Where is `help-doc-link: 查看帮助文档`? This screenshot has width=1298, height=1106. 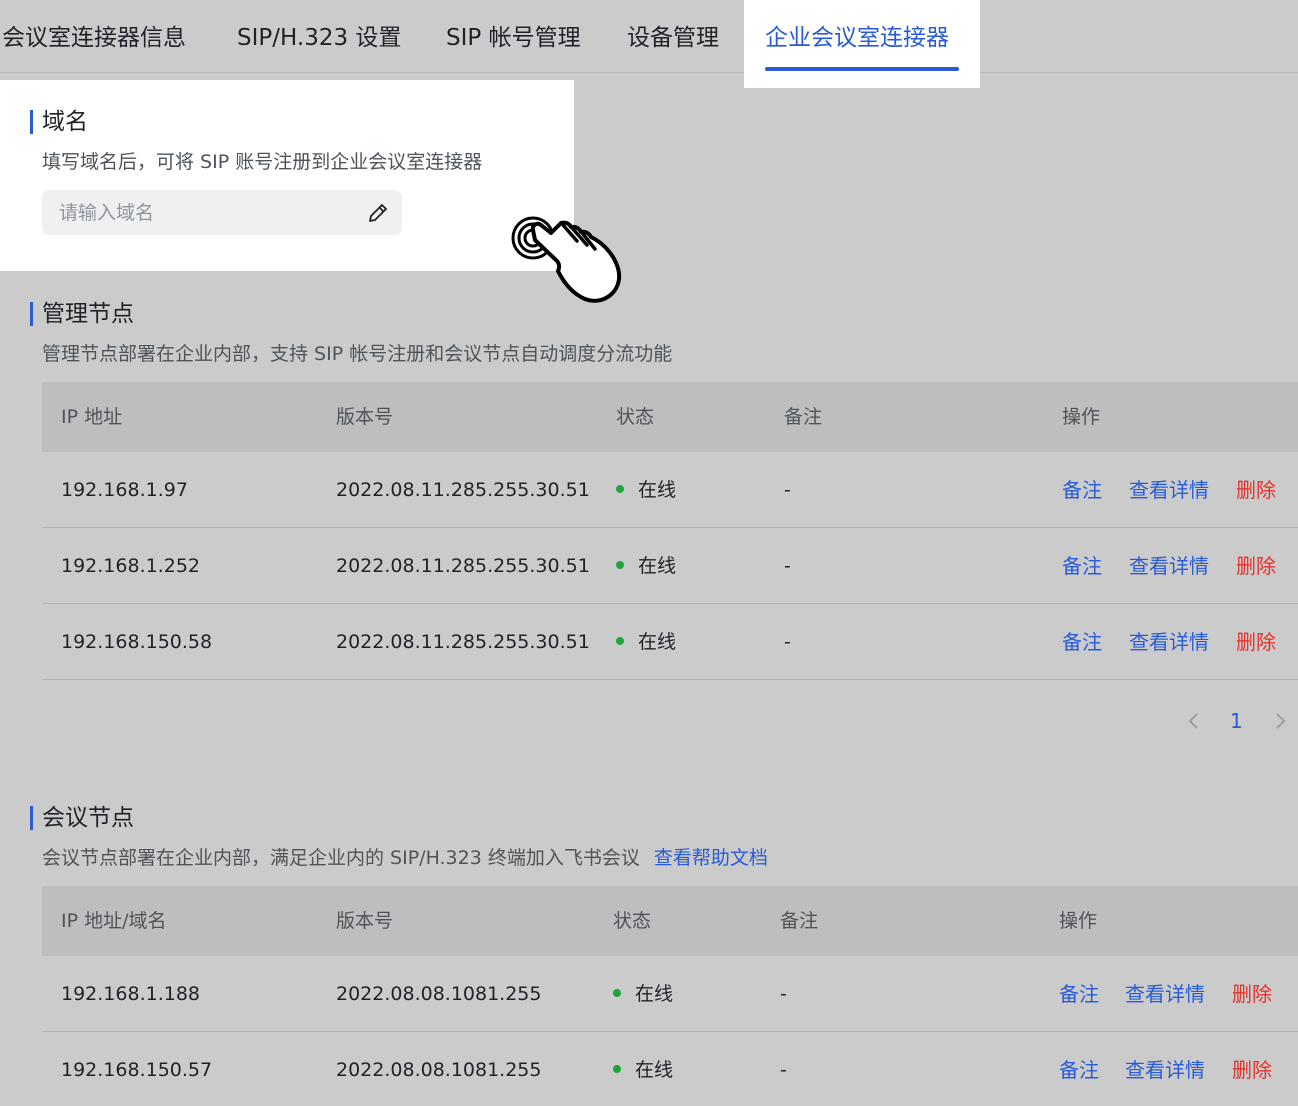 help-doc-link: 查看帮助文档 is located at coordinates (711, 858).